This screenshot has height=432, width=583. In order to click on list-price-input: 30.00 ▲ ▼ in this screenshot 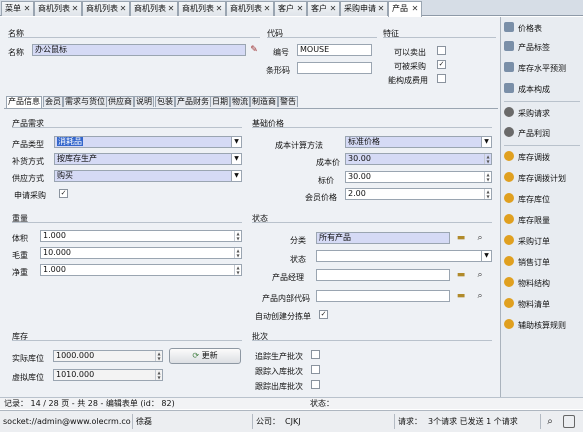, I will do `click(418, 177)`.